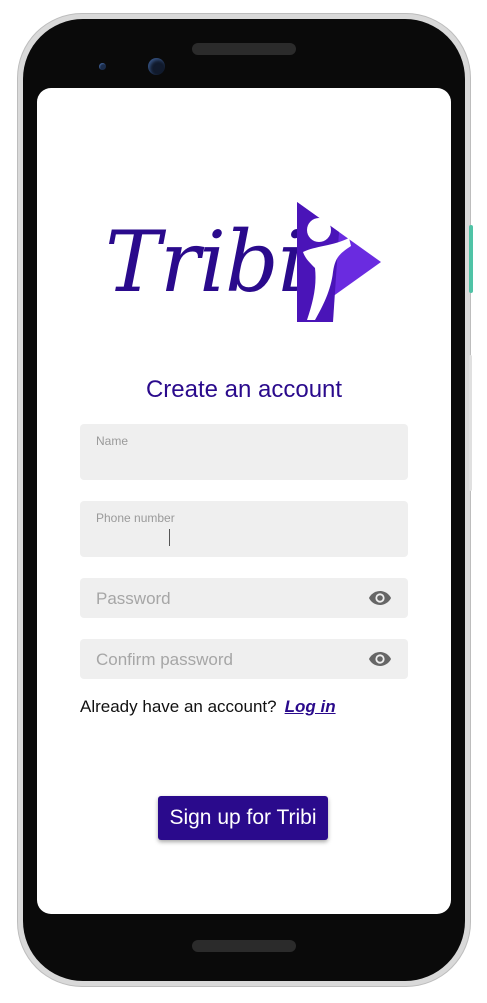 Image resolution: width=487 pixels, height=1003 pixels. What do you see at coordinates (244, 946) in the screenshot?
I see `bottom-speaker` at bounding box center [244, 946].